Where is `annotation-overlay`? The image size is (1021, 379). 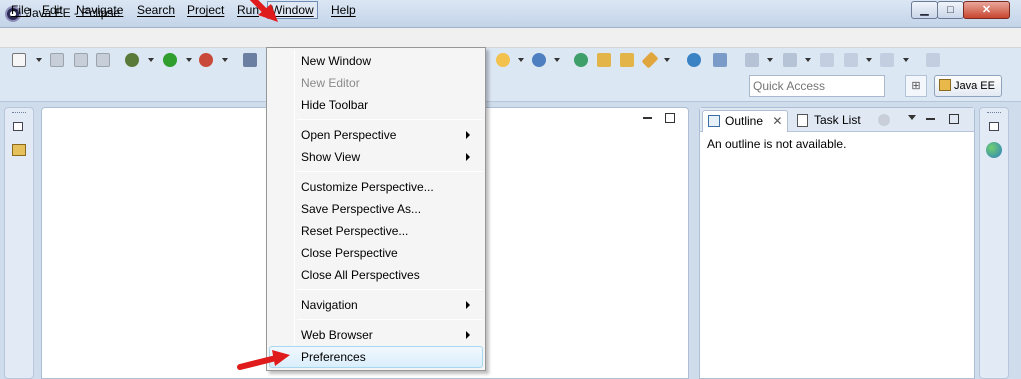 annotation-overlay is located at coordinates (263, 185).